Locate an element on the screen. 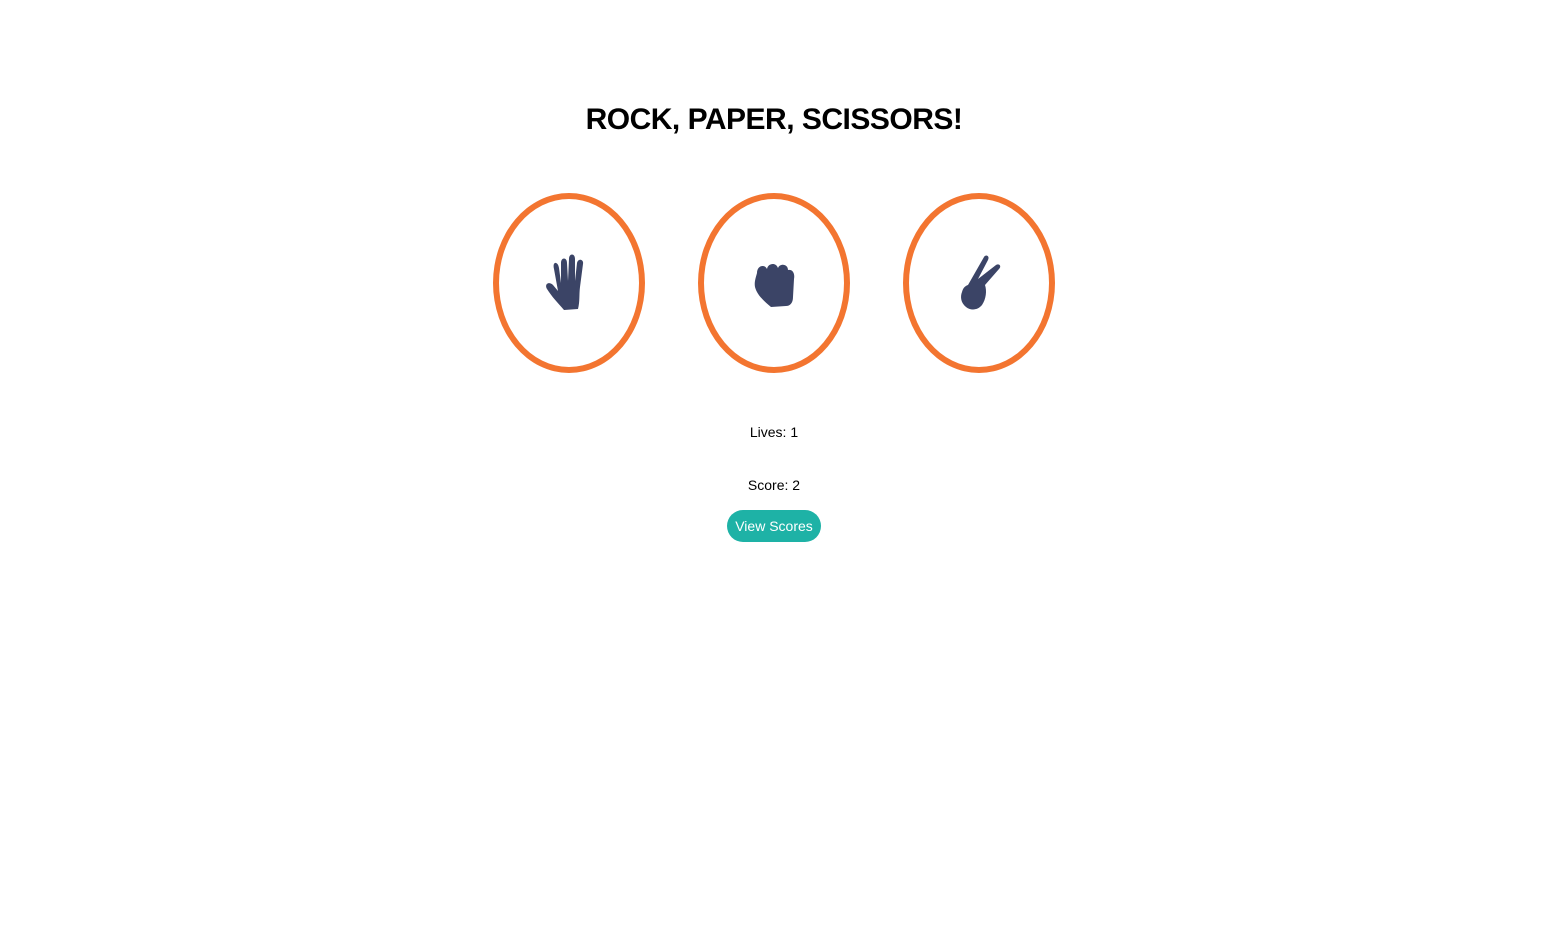  choice-rock-button is located at coordinates (774, 283).